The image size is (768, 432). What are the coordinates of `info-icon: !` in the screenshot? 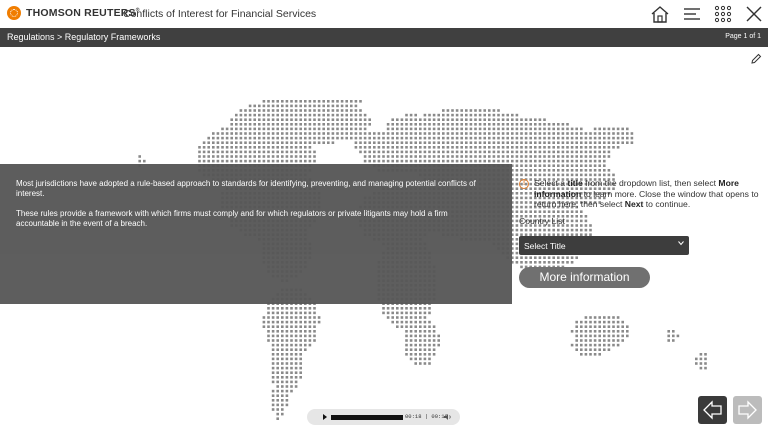 It's located at (524, 184).